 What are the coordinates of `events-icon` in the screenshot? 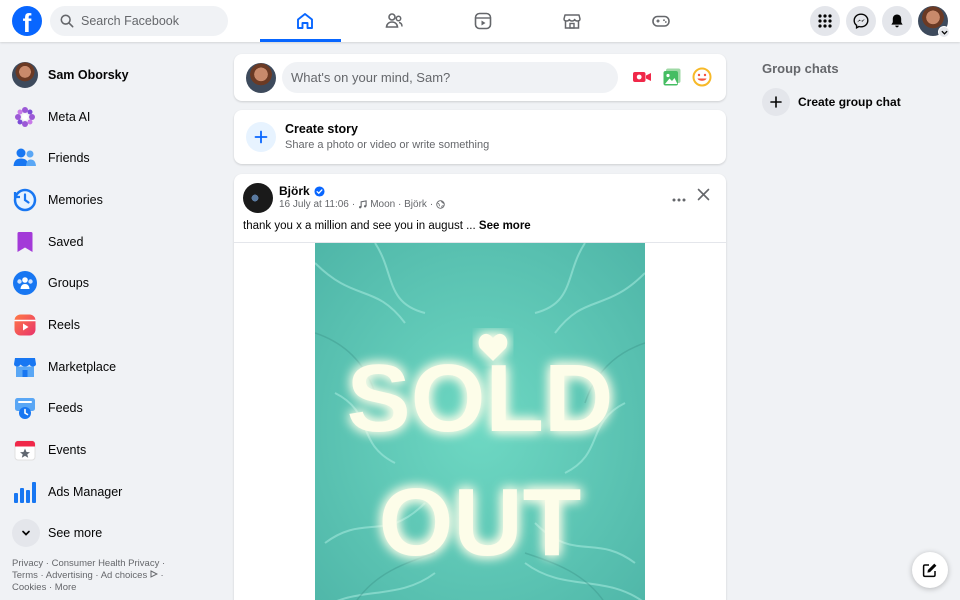 It's located at (25, 450).